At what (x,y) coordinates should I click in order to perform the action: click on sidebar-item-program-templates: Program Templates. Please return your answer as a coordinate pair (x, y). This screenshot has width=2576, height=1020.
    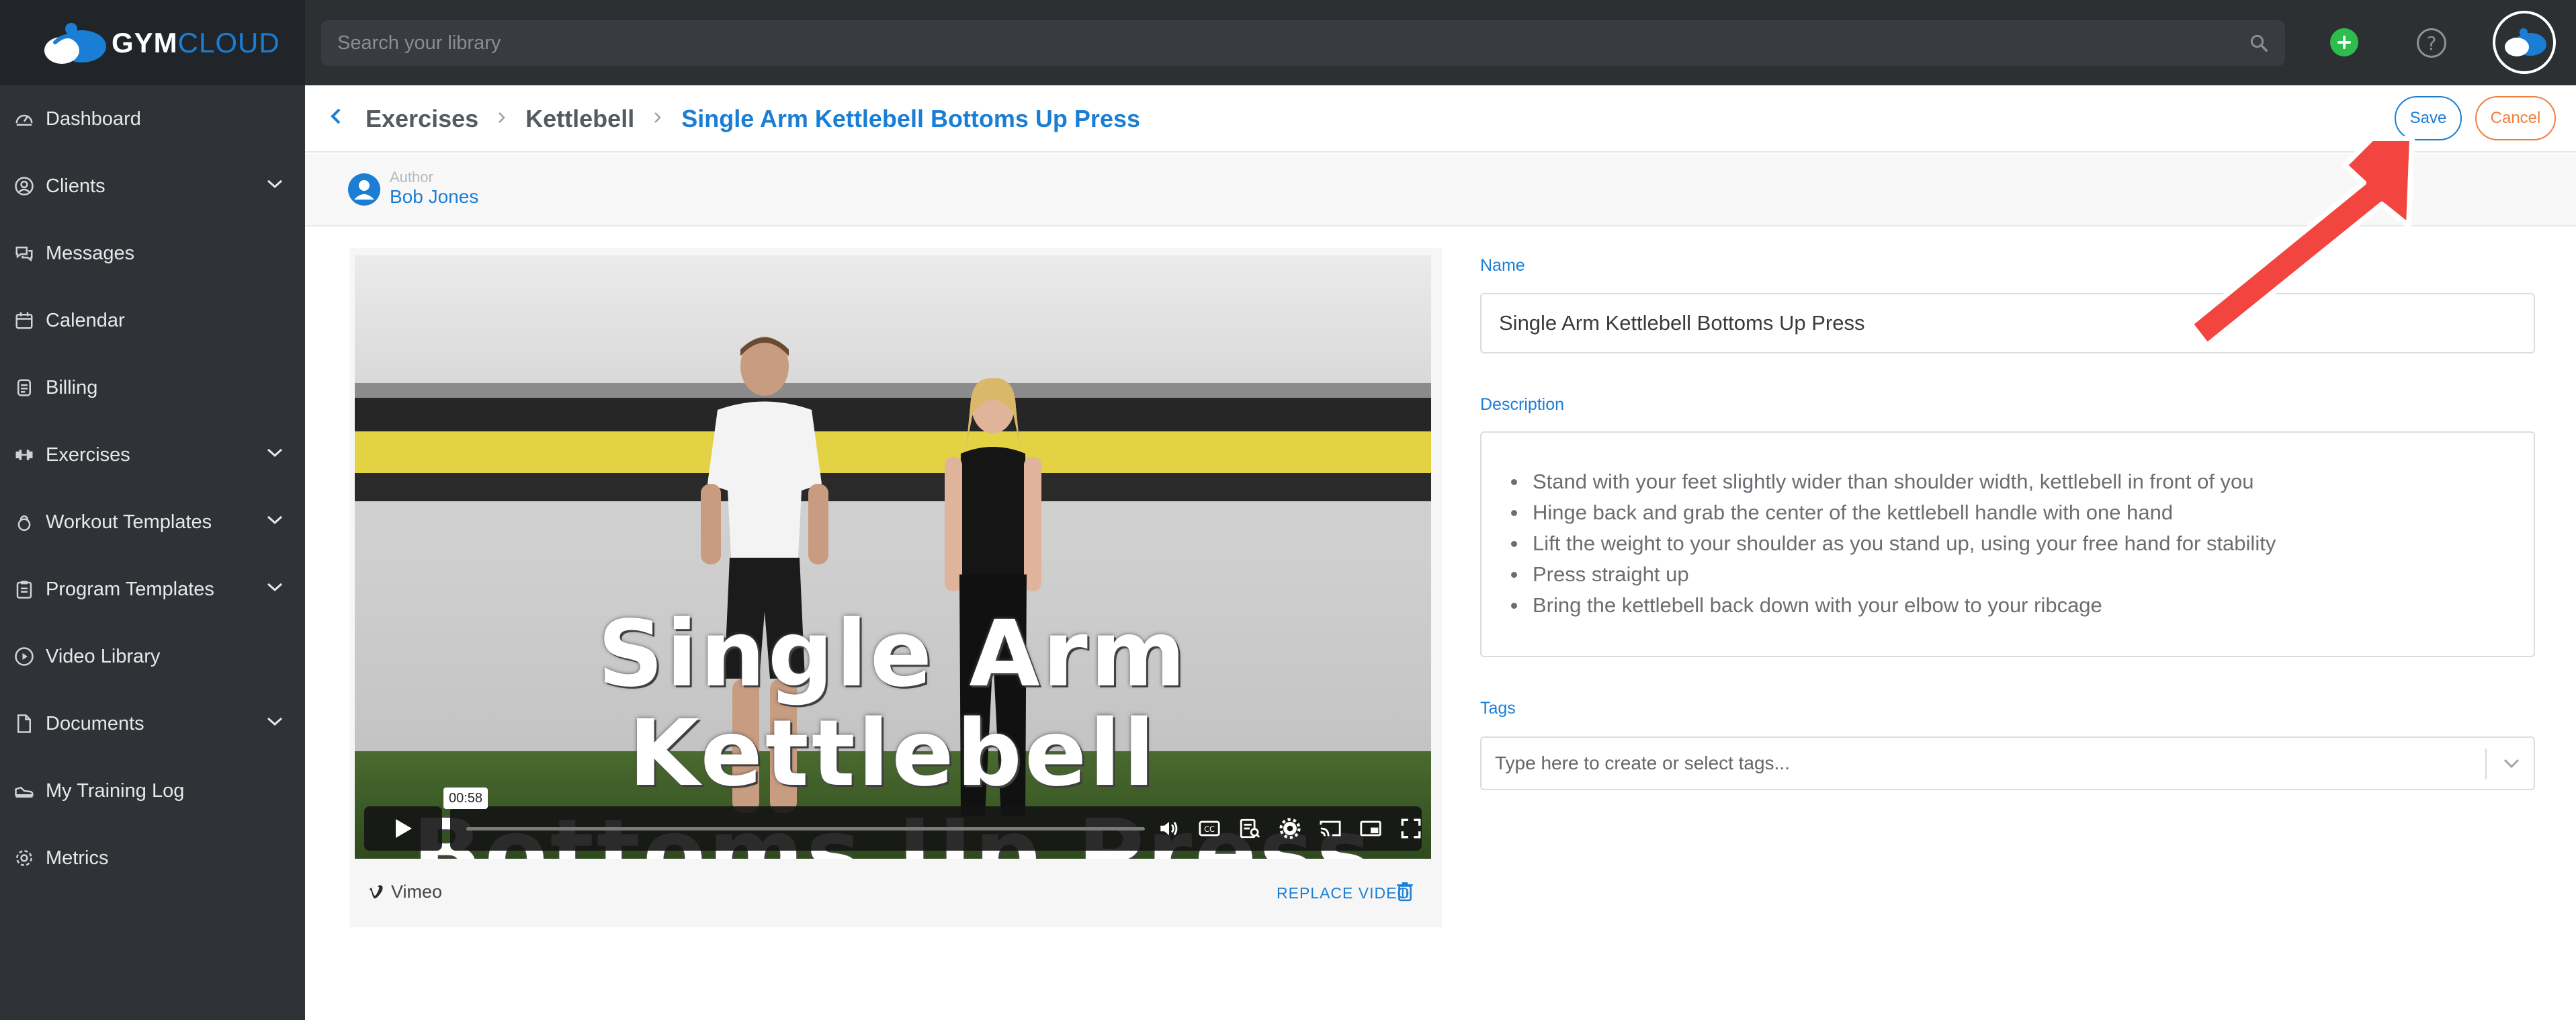
    Looking at the image, I should click on (152, 589).